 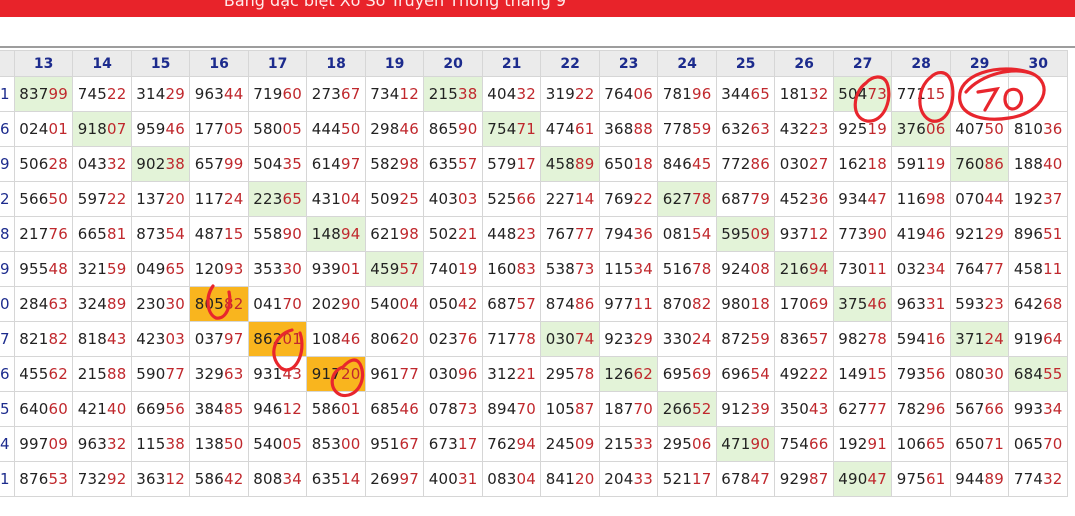 I want to click on number-head: 432, so click(x=794, y=129).